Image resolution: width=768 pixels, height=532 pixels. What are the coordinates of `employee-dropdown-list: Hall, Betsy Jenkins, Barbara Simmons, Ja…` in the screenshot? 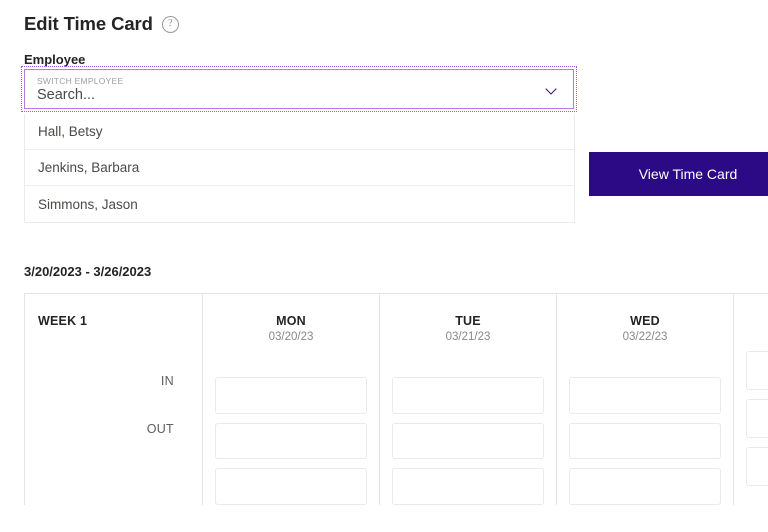 It's located at (299, 168).